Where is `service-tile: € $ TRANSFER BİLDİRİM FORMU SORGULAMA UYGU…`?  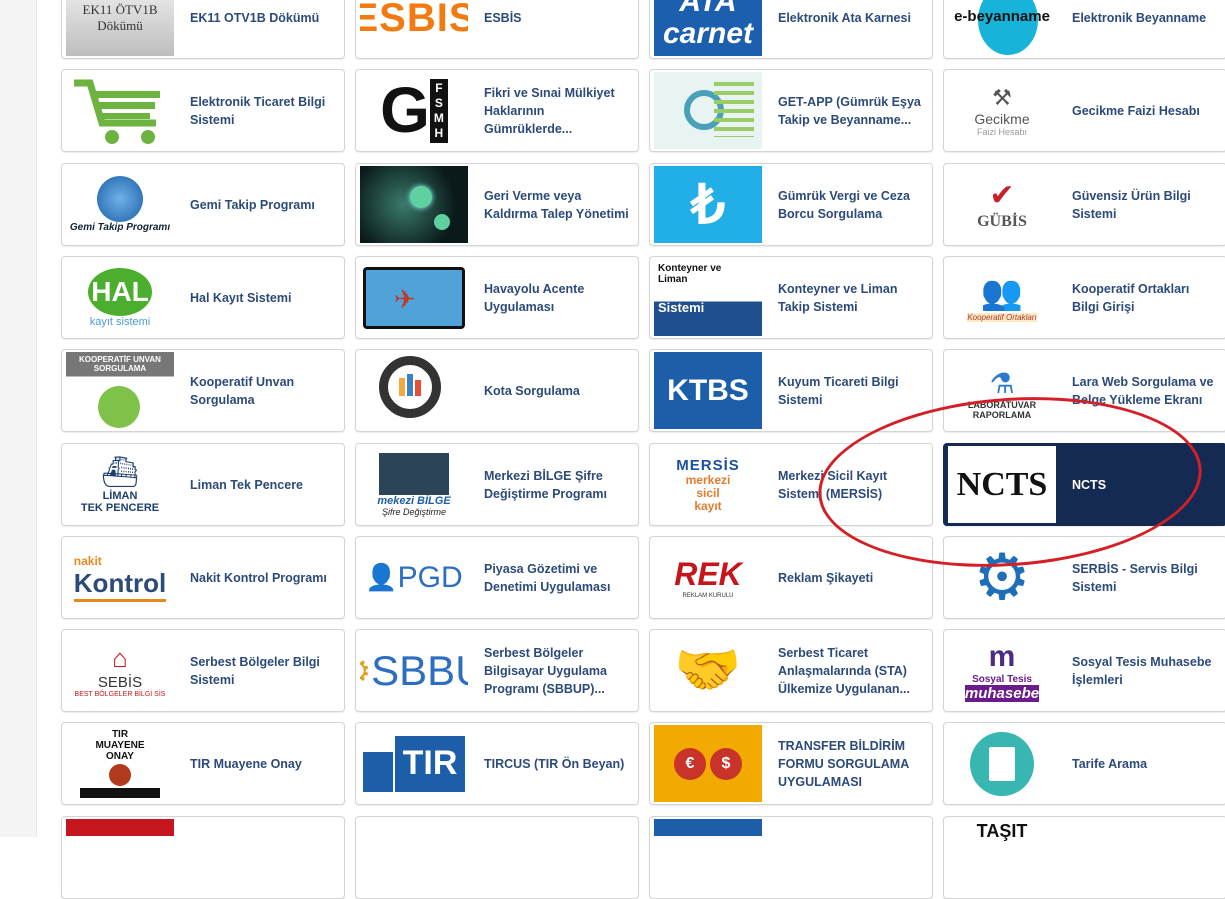
service-tile: € $ TRANSFER BİLDİRİM FORMU SORGULAMA UYGU… is located at coordinates (791, 763).